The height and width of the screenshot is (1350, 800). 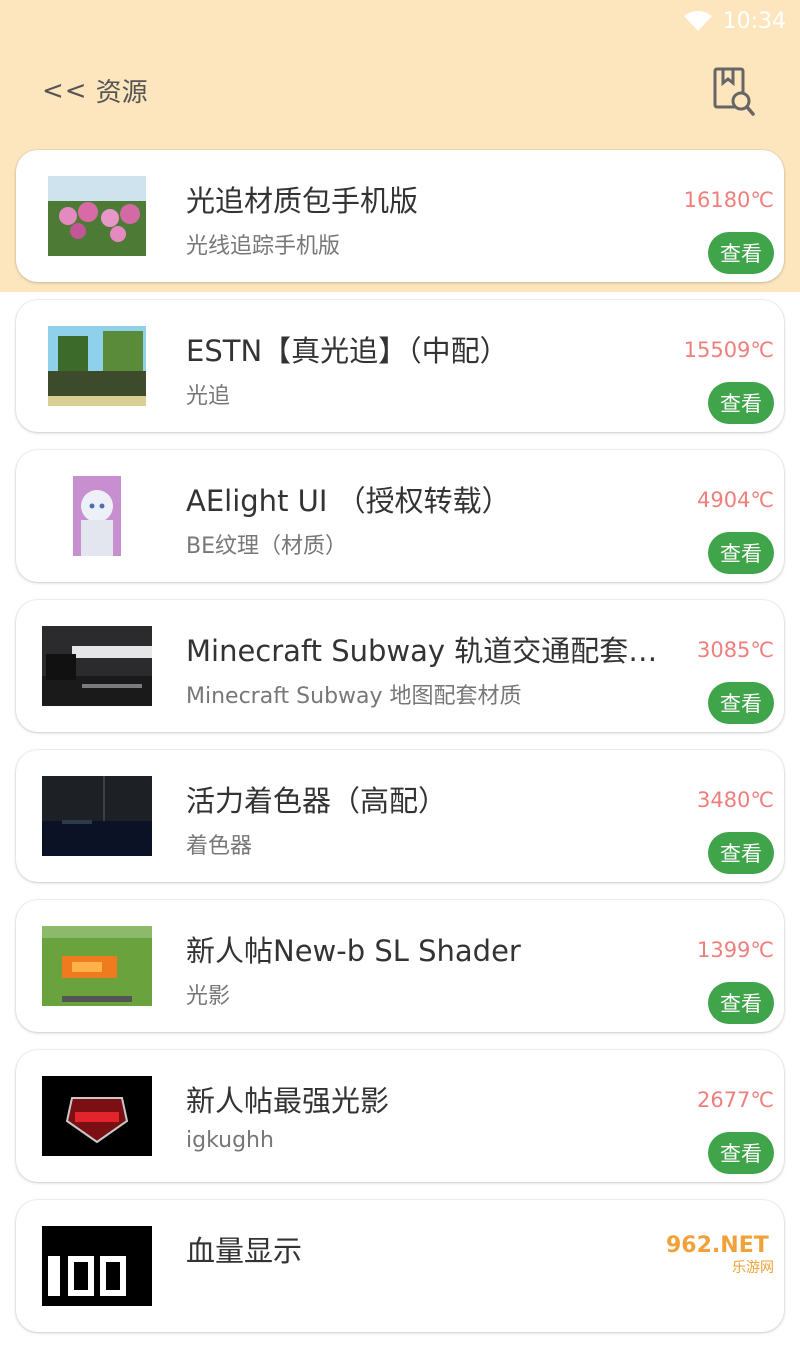 I want to click on list-item: 光追材质包手机版 光线追踪手机版 16180℃ 查看, so click(x=400, y=216).